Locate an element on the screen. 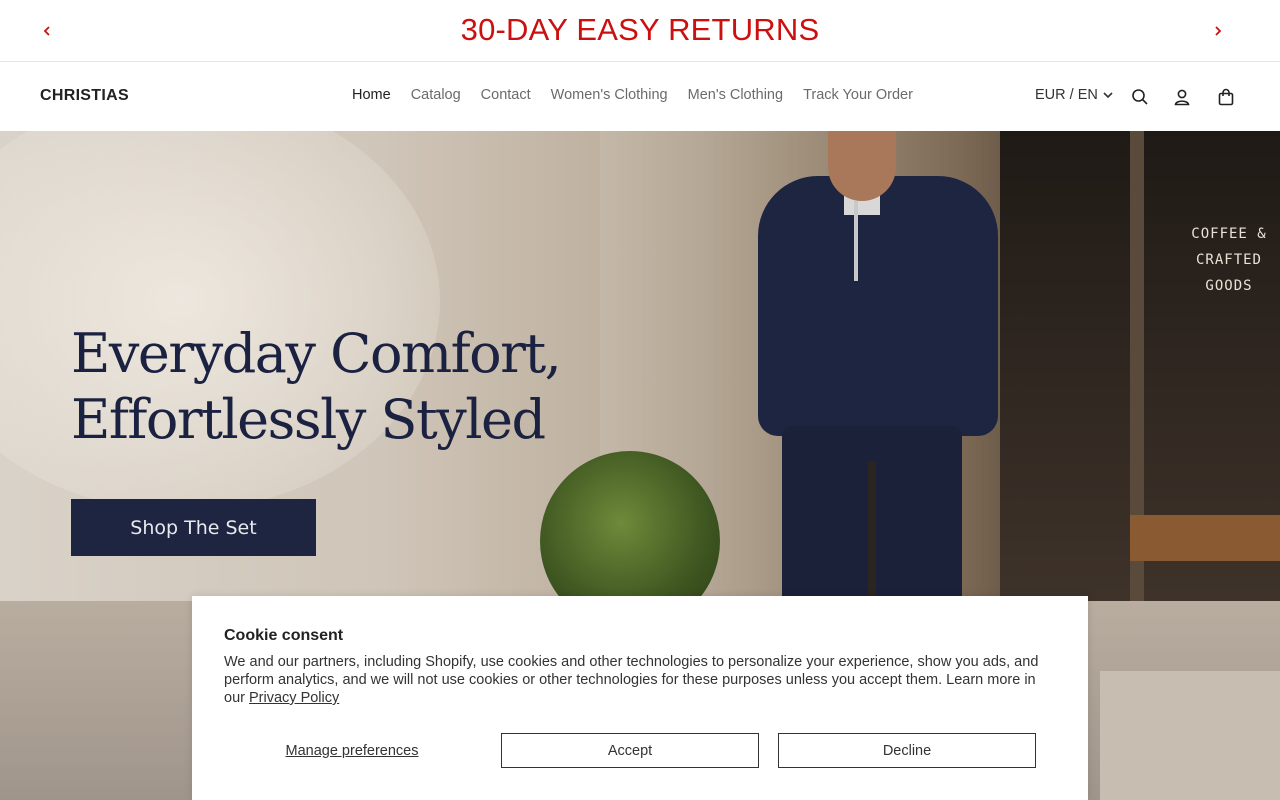 Image resolution: width=1280 pixels, height=800 pixels. hero-step is located at coordinates (1190, 735).